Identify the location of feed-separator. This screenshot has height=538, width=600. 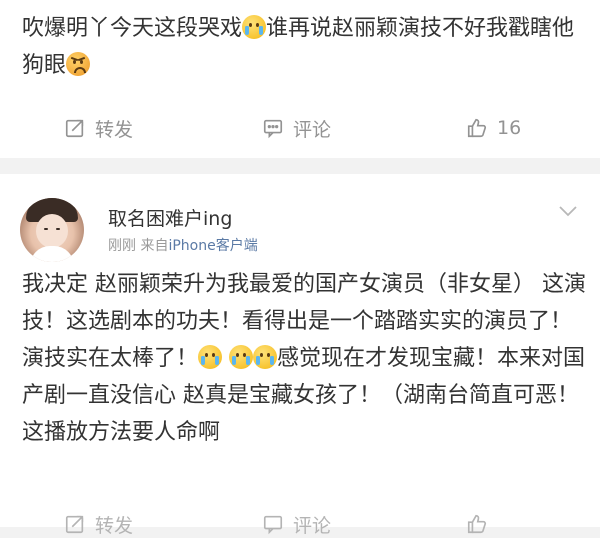
(300, 166).